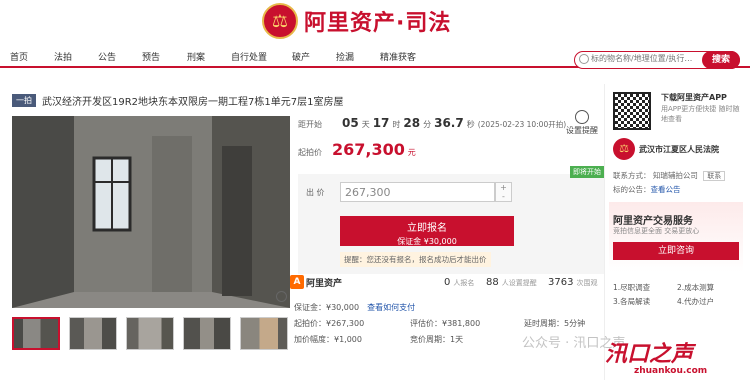 The width and height of the screenshot is (750, 380). What do you see at coordinates (396, 124) in the screenshot?
I see `countdown-hours-unit: 时` at bounding box center [396, 124].